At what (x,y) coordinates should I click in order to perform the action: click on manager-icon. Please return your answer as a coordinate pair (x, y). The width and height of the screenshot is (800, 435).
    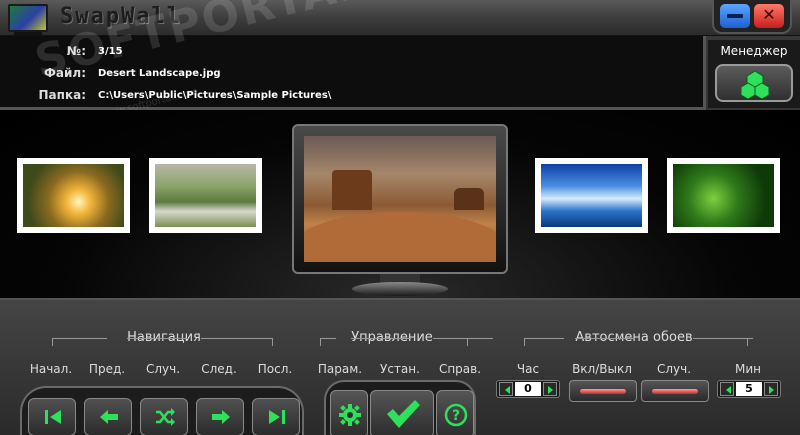
    Looking at the image, I should click on (755, 84).